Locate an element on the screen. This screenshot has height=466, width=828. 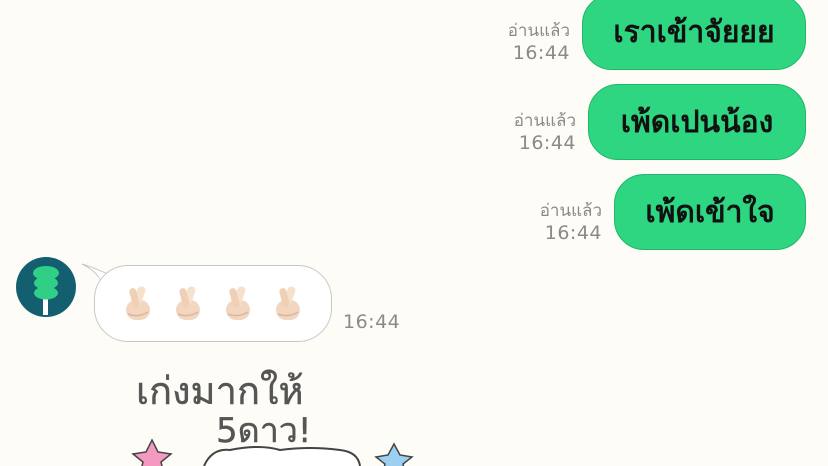
sent-bubble: เพ้ดเข้าใจ is located at coordinates (710, 212).